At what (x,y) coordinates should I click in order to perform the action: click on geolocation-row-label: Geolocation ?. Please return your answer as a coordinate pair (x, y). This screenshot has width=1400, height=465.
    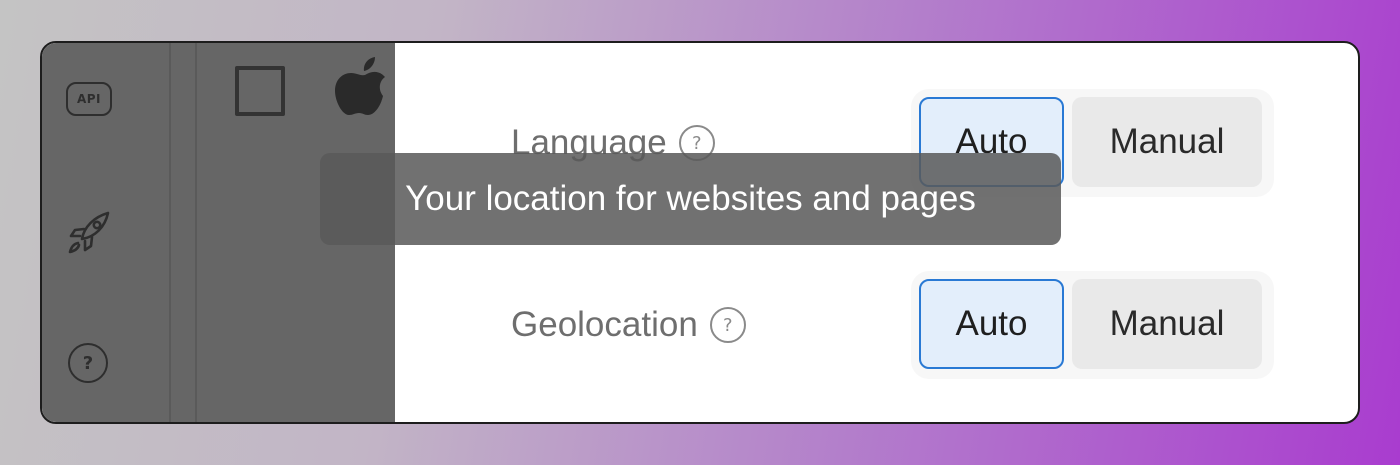
    Looking at the image, I should click on (628, 325).